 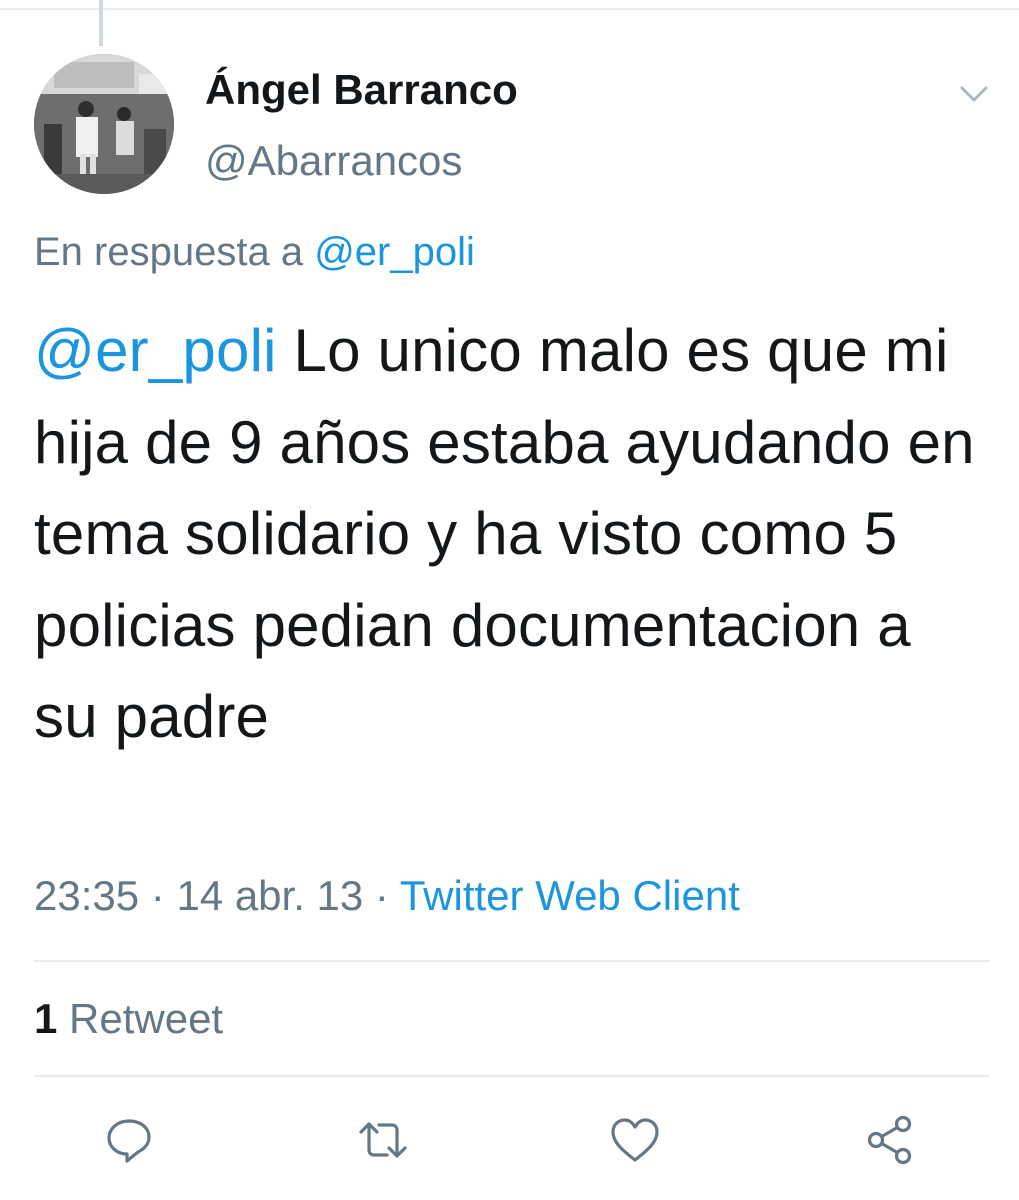 I want to click on author-name: Ángel Barranco, so click(x=361, y=90).